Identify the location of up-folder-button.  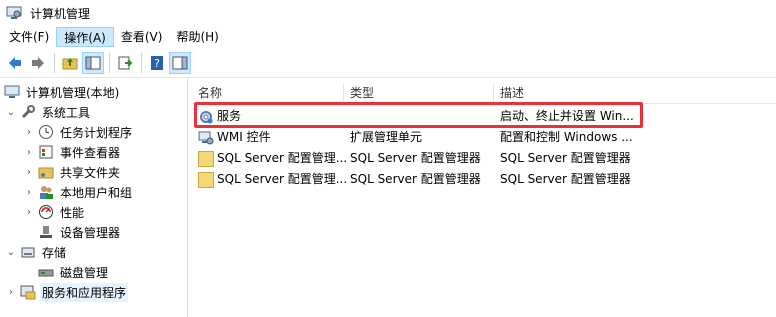
(70, 63).